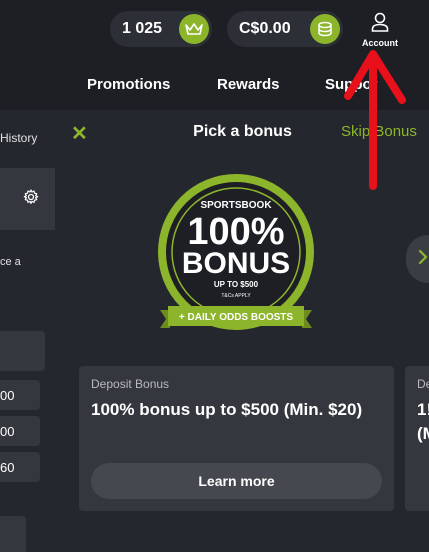 Image resolution: width=429 pixels, height=552 pixels. I want to click on points-pill: 1 025, so click(161, 29).